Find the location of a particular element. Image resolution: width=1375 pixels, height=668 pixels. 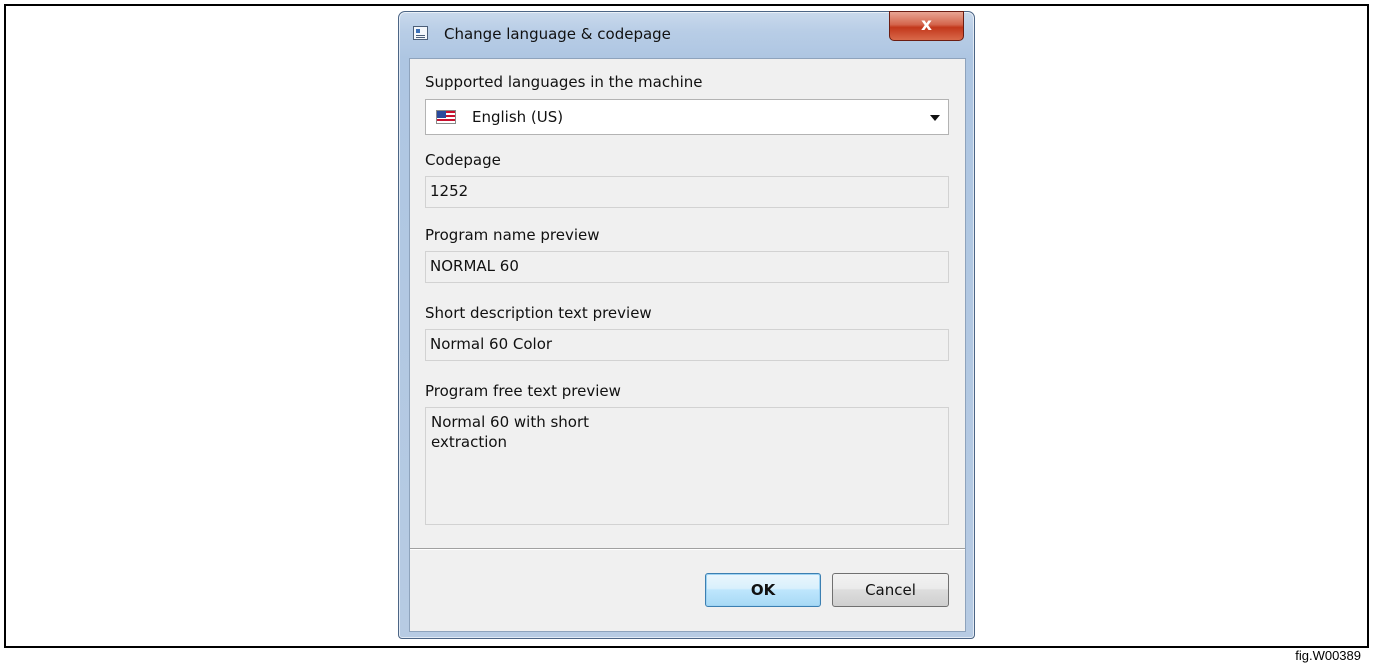

language-selected-value: English (US) is located at coordinates (518, 117).